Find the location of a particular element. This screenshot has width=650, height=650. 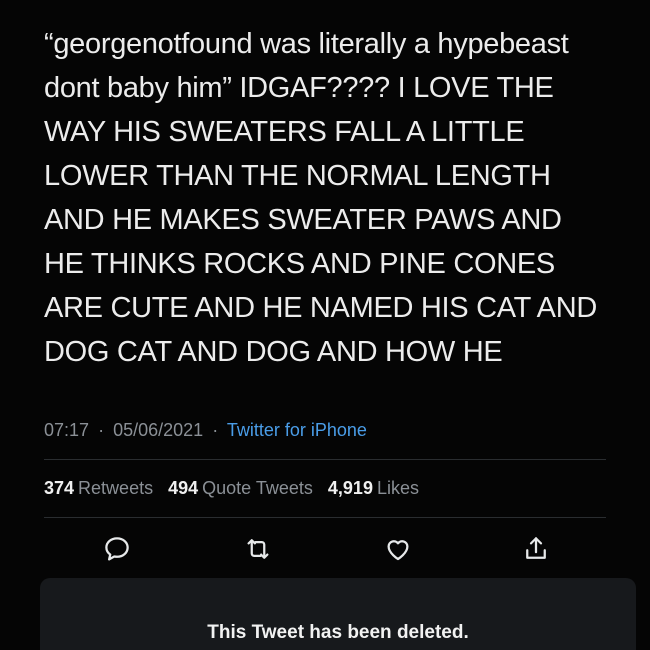

tweet-stats: 374 Retweets 494 Quote Tweets 4,919 Likes is located at coordinates (236, 488).